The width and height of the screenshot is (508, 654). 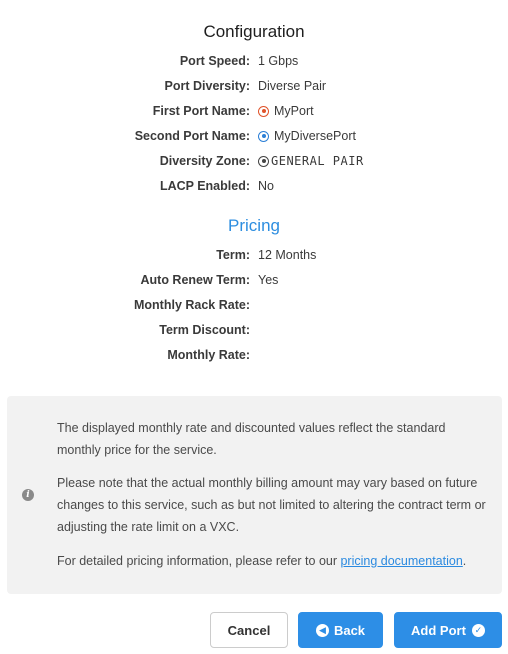 I want to click on back-button: ◀ Back, so click(x=340, y=630).